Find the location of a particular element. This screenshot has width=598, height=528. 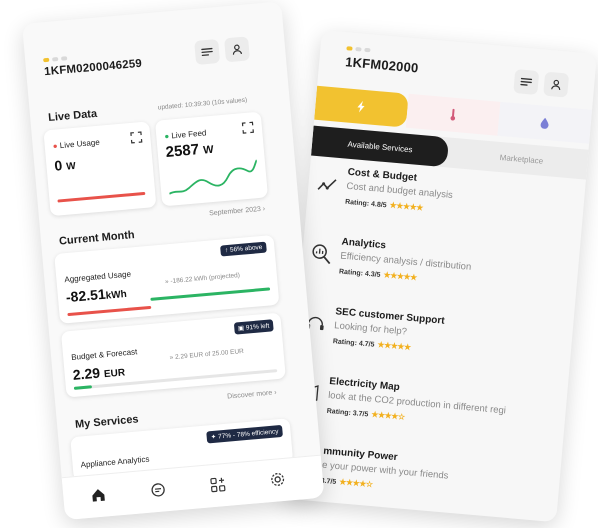

budget-value: 2.29 EUR is located at coordinates (99, 372).